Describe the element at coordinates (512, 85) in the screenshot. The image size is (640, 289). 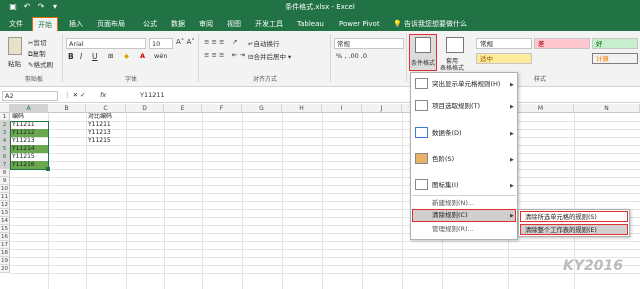
I see `submenu-arrow-icon: ▶` at that location.